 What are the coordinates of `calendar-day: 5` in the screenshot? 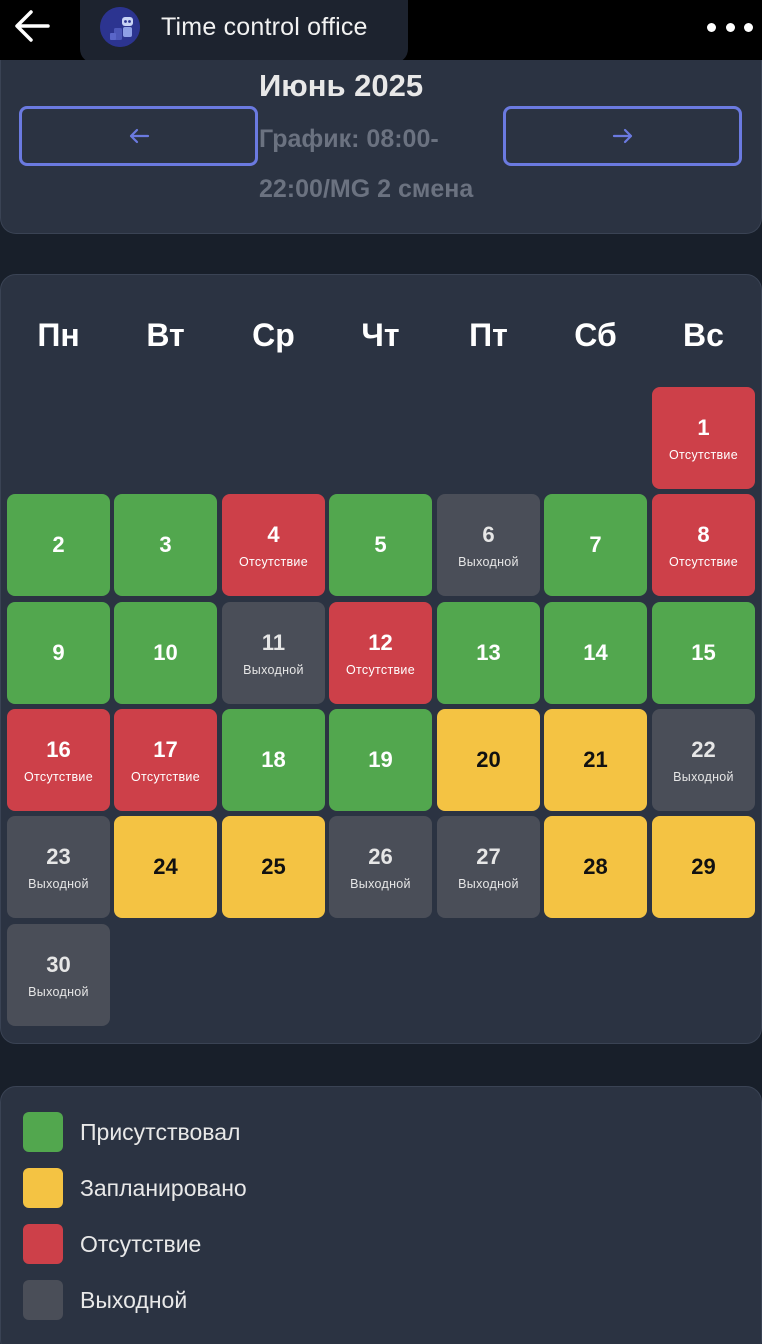 It's located at (380, 545).